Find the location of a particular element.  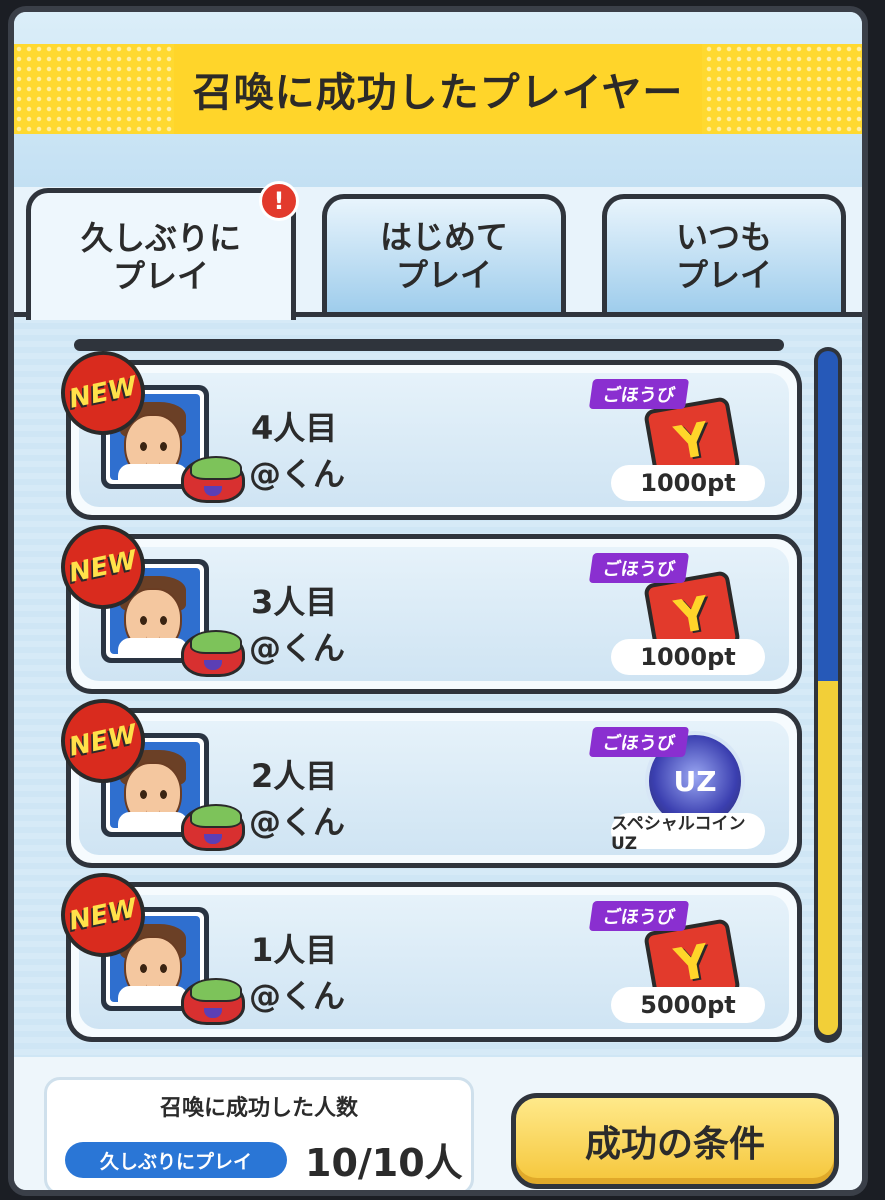

count-title: 召喚に成功した人数 is located at coordinates (258, 1108).